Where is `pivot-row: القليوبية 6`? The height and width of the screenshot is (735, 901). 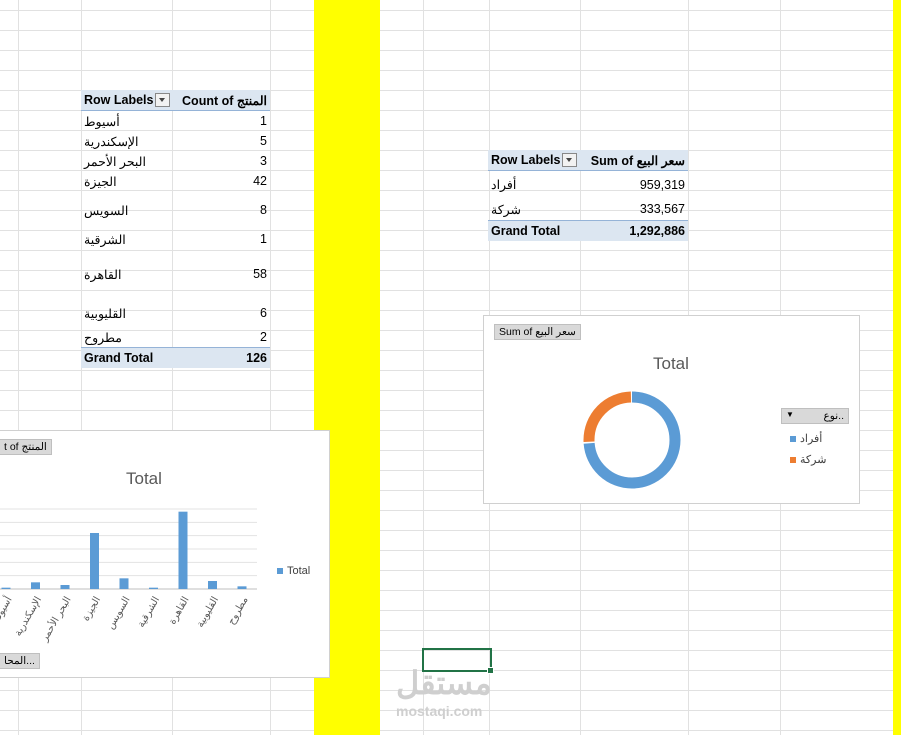
pivot-row: القليوبية 6 is located at coordinates (175, 313).